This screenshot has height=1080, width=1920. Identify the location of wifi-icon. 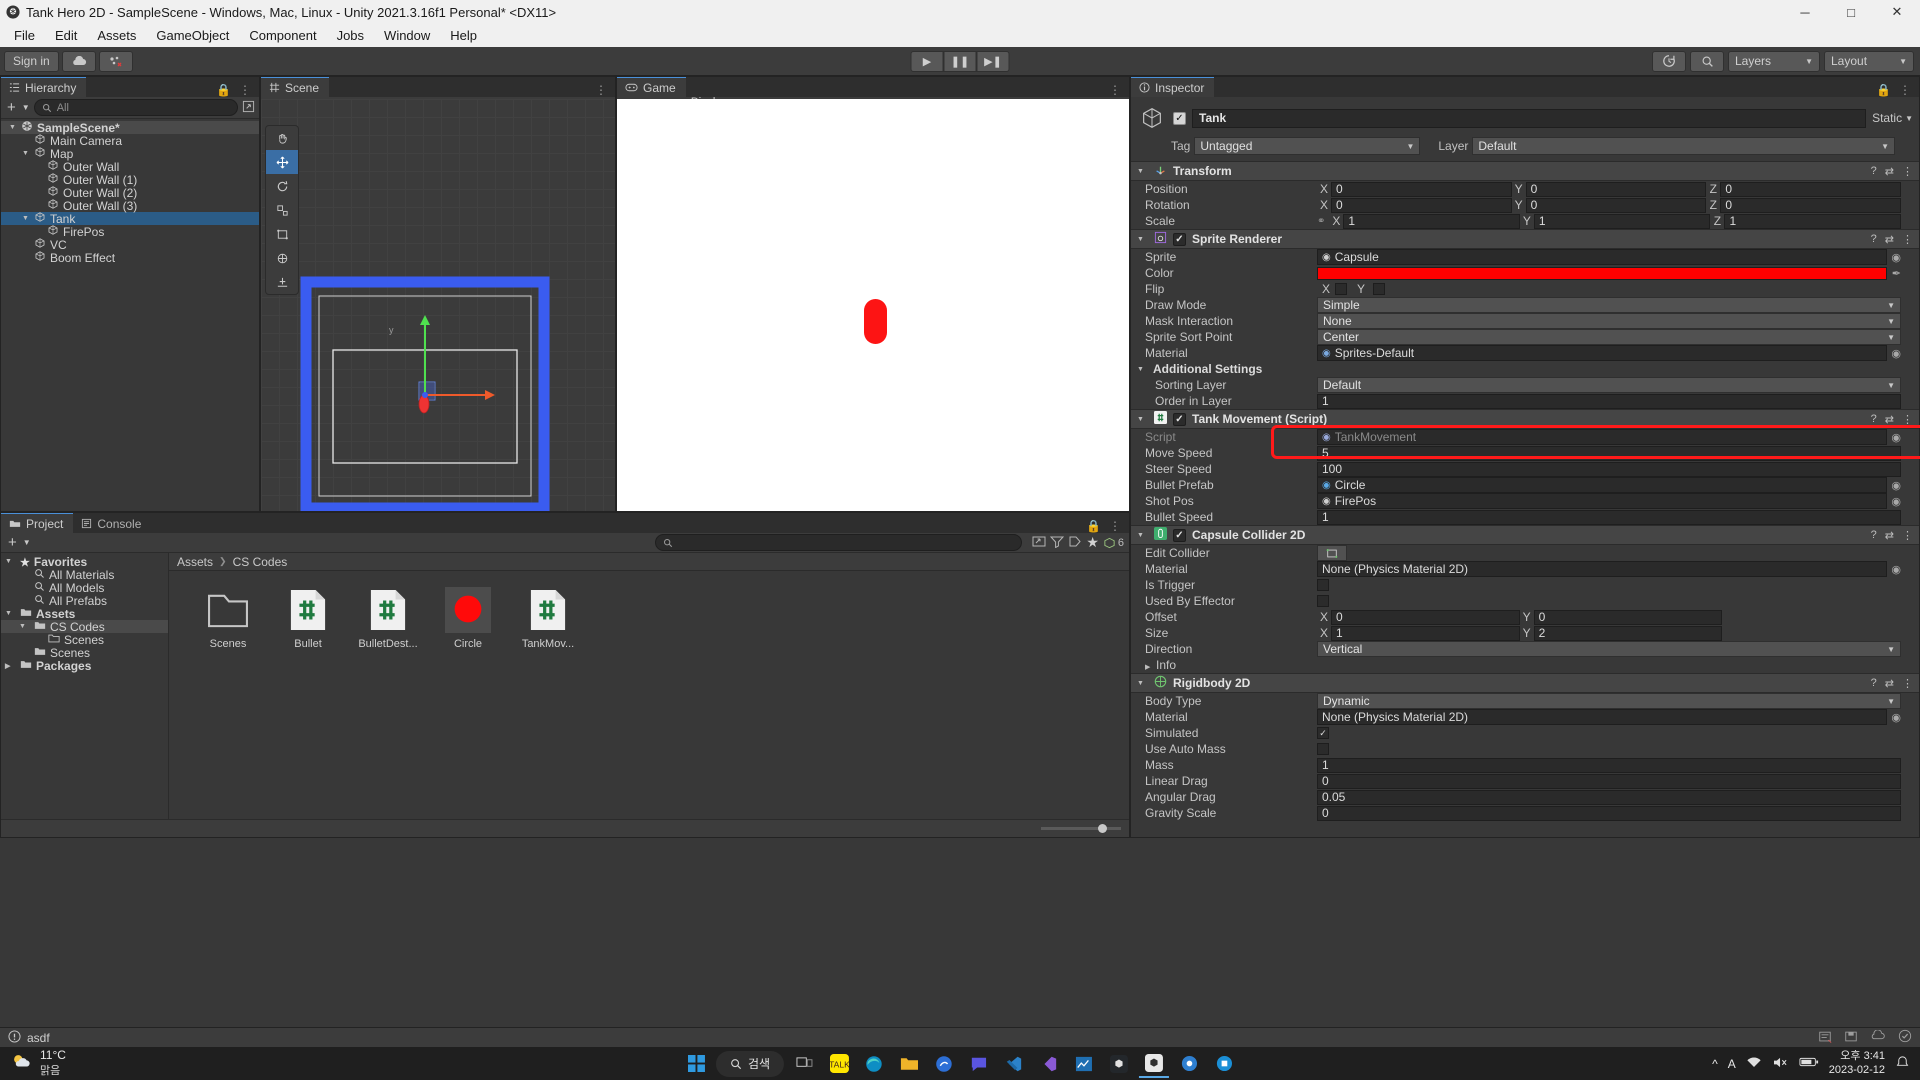
(1754, 1064).